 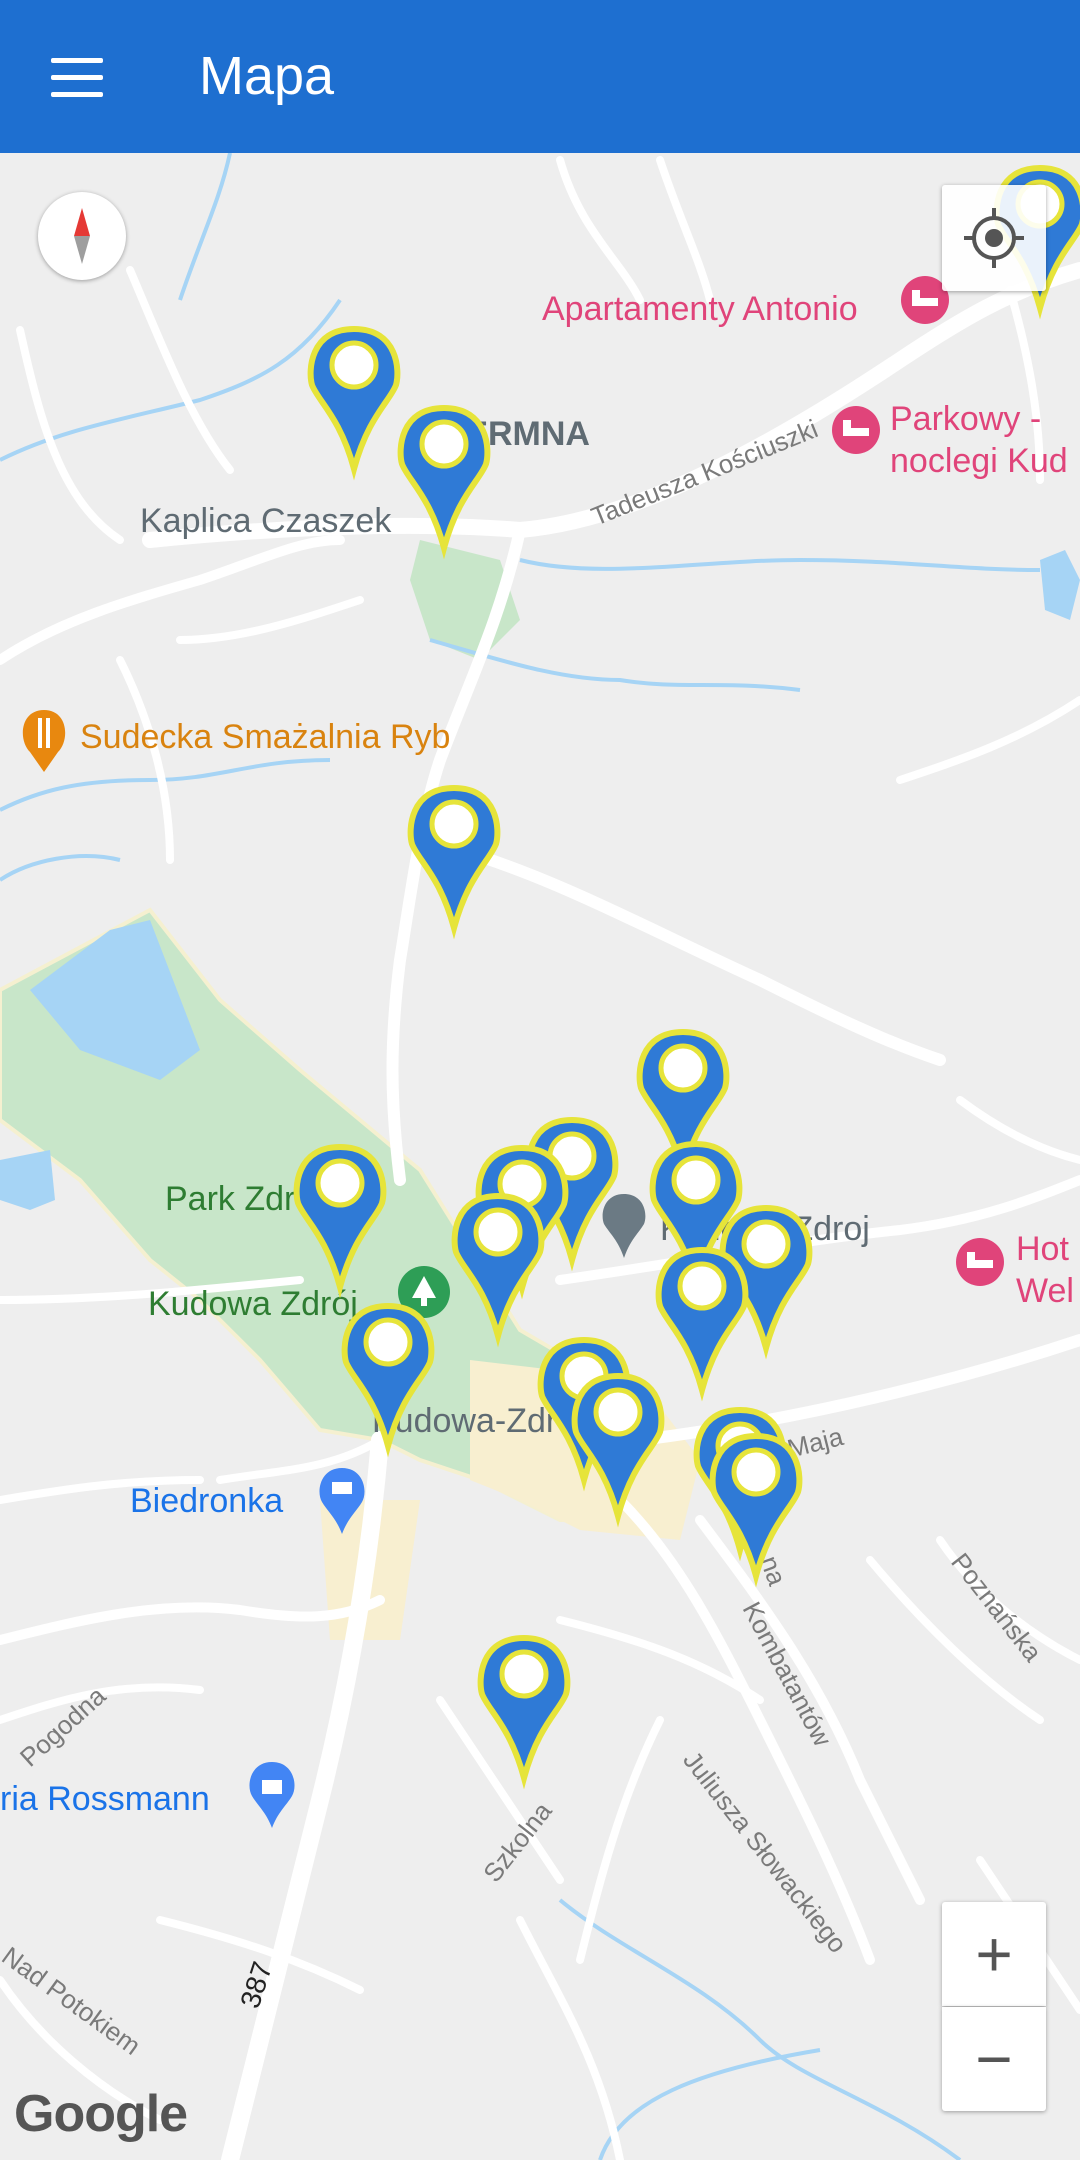 What do you see at coordinates (1042, 1249) in the screenshot?
I see `place-label: Hot` at bounding box center [1042, 1249].